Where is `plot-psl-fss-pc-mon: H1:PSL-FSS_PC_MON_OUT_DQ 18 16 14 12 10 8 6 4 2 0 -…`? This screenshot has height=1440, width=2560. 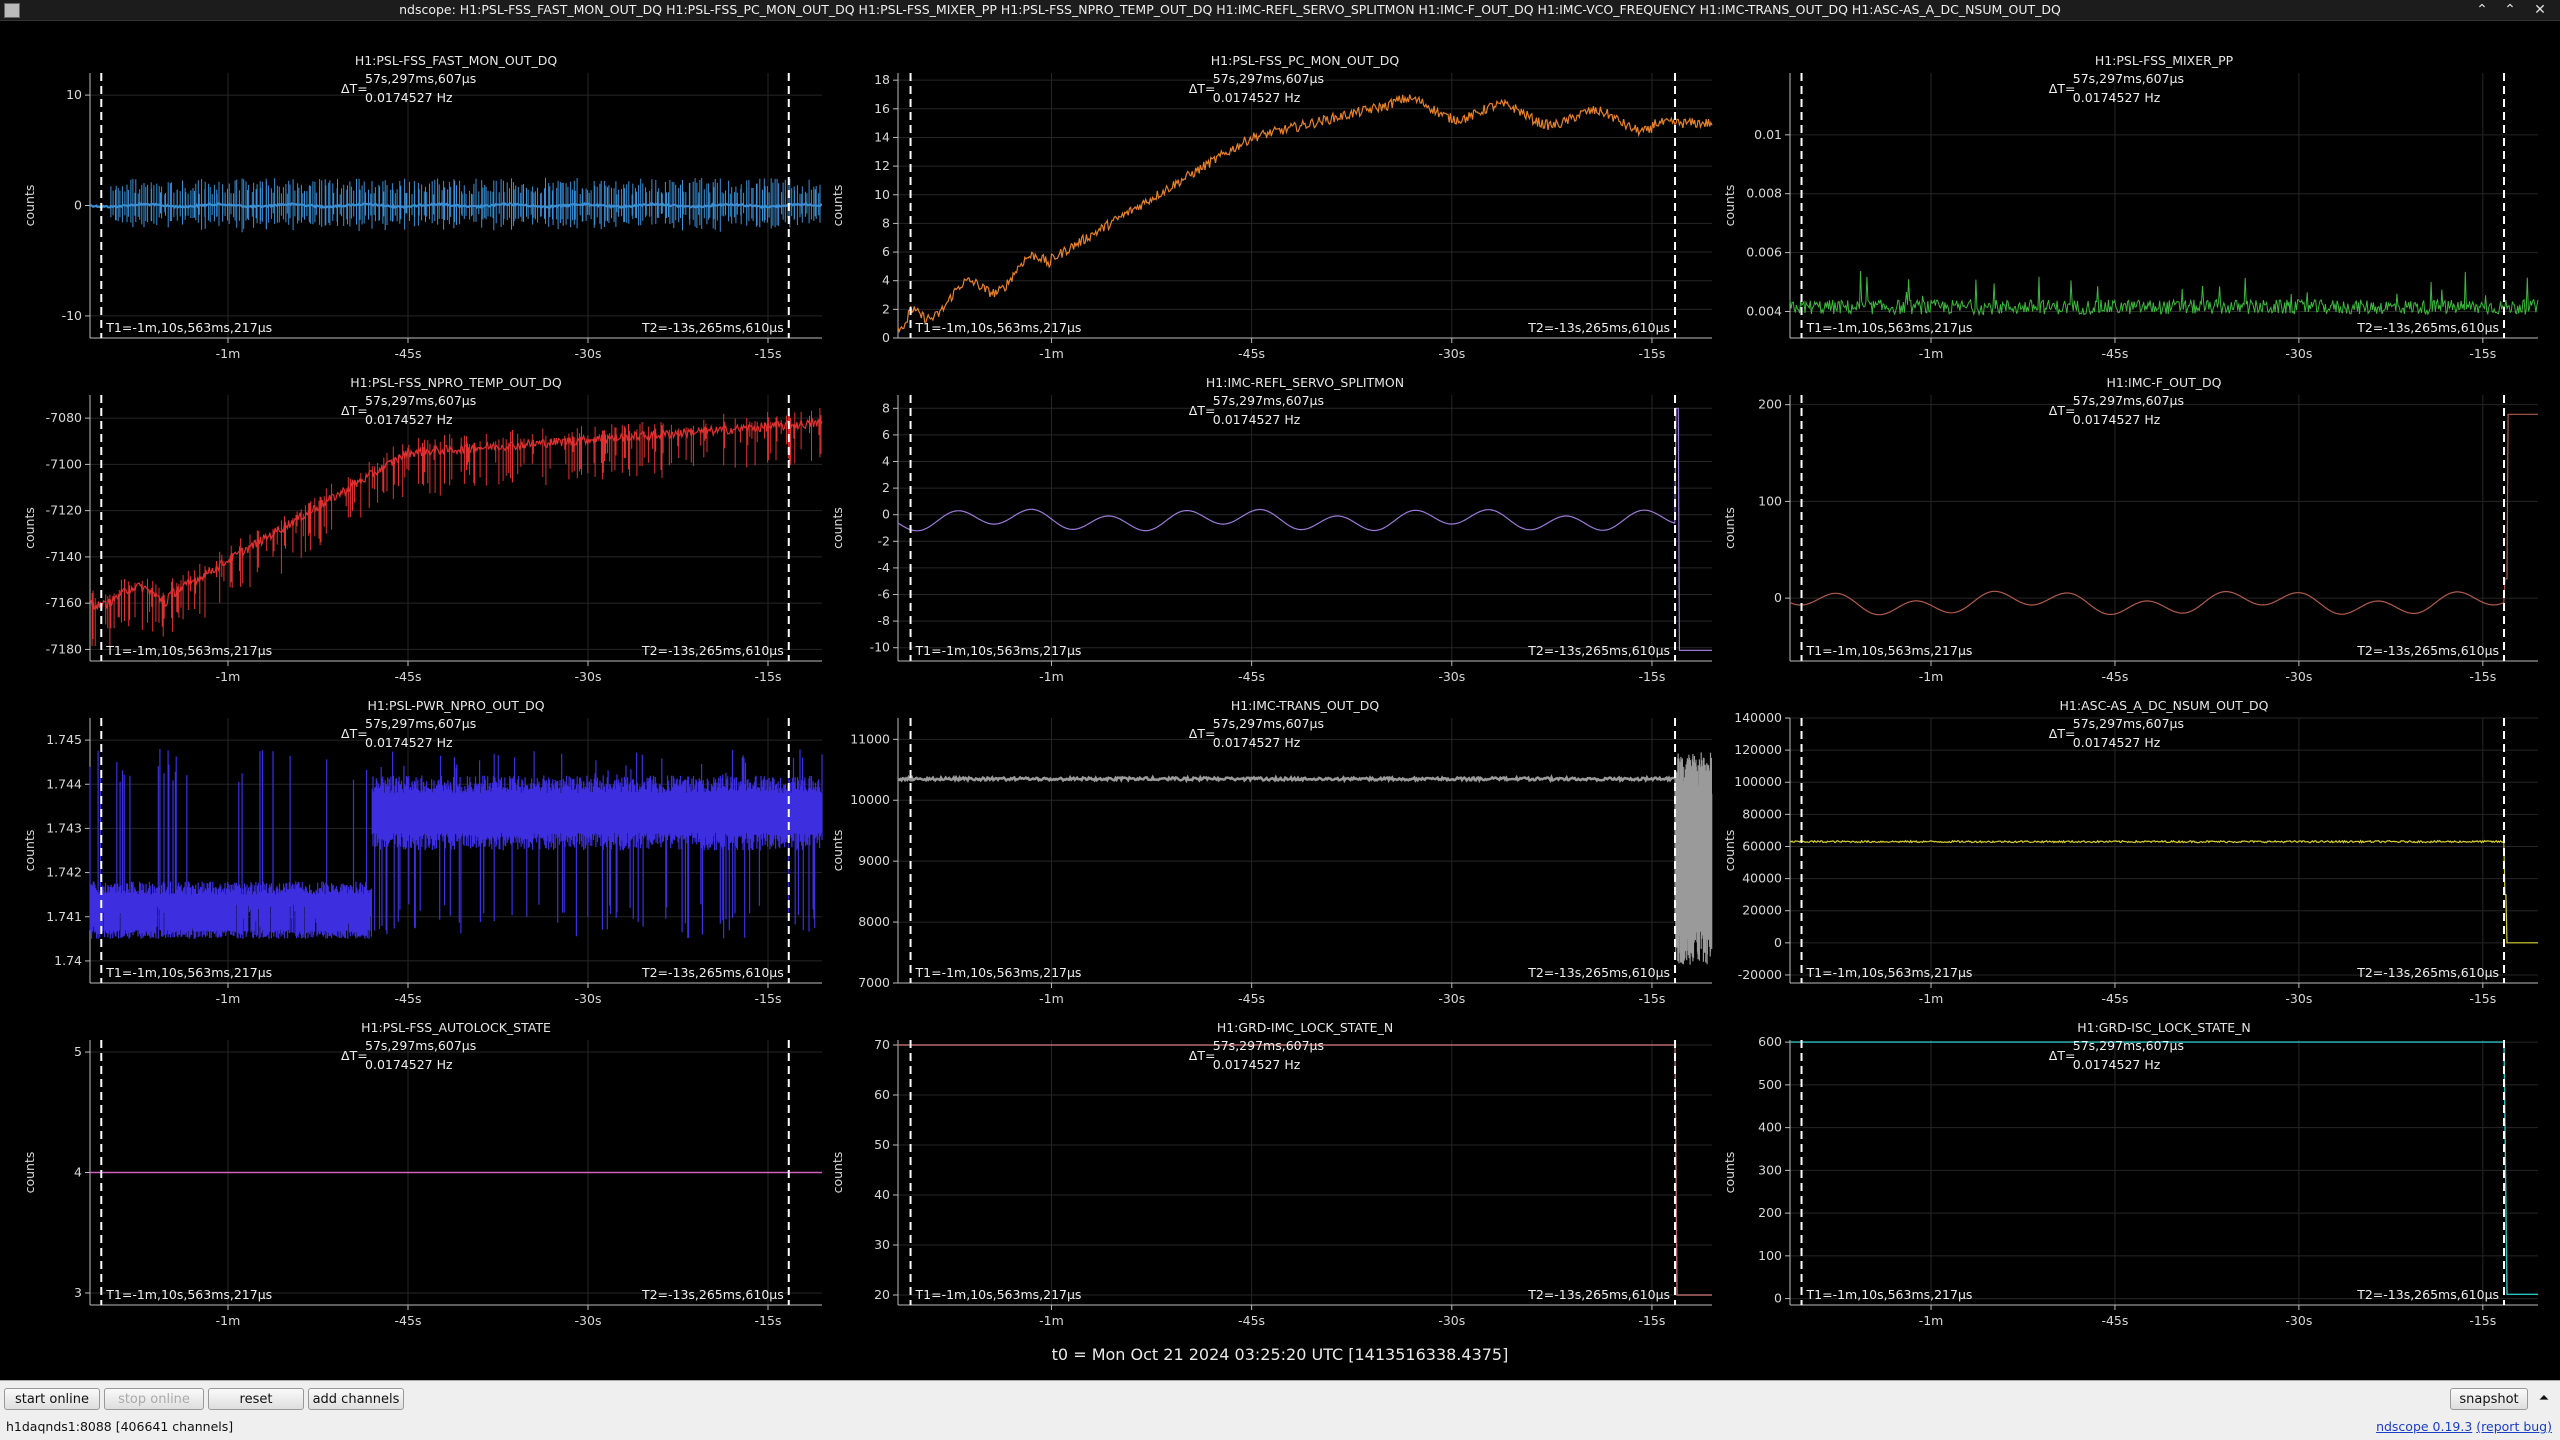 plot-psl-fss-pc-mon: H1:PSL-FSS_PC_MON_OUT_DQ 18 16 14 12 10 8 6 4 2 0 -… is located at coordinates (1271, 207).